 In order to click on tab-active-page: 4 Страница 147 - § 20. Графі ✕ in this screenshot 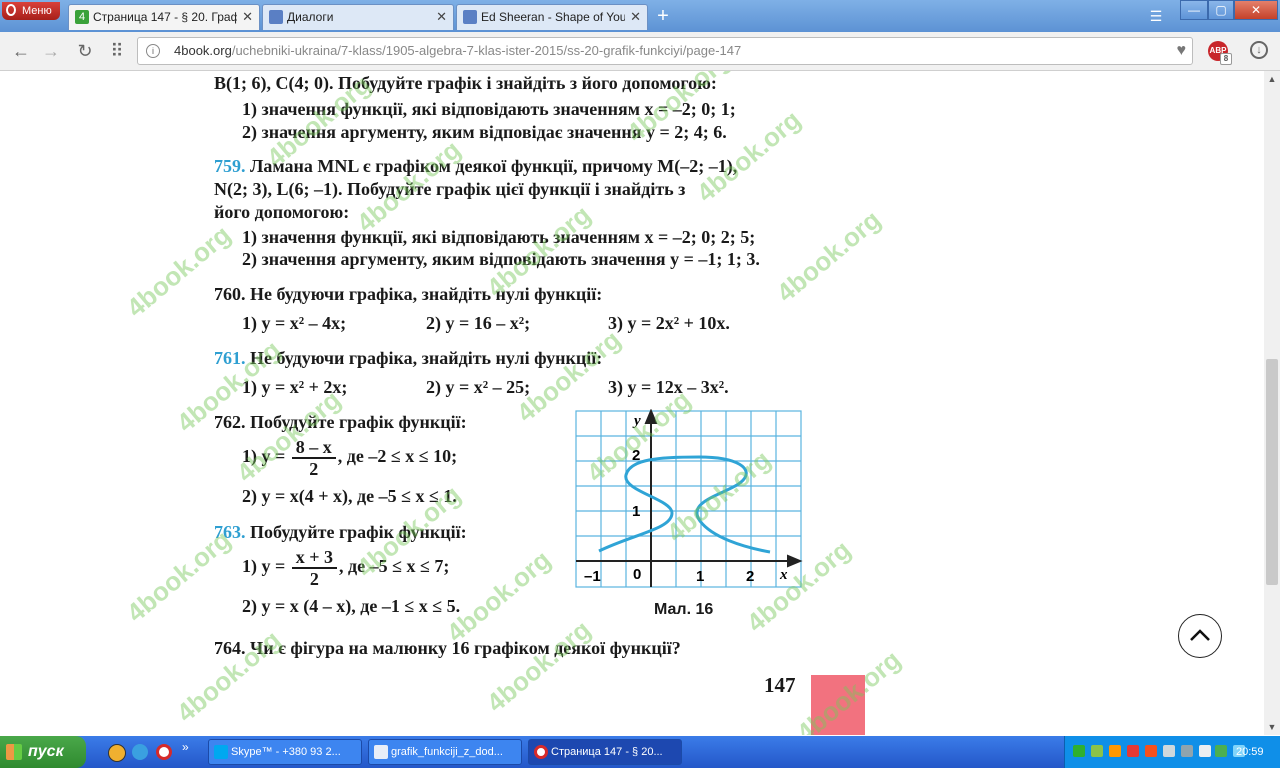, I will do `click(164, 17)`.